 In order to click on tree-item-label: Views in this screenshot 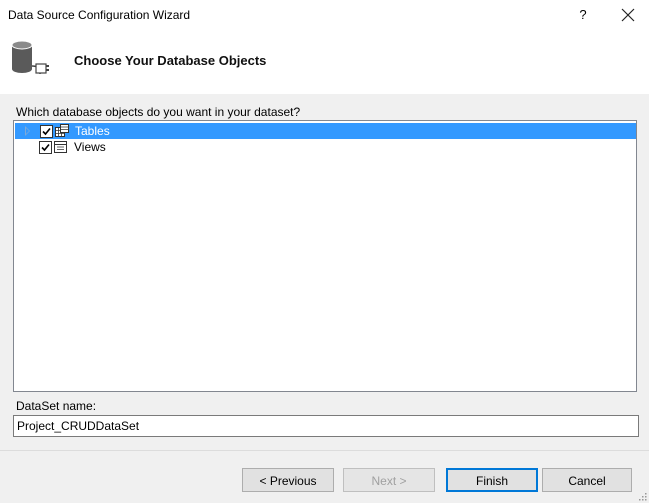, I will do `click(90, 147)`.